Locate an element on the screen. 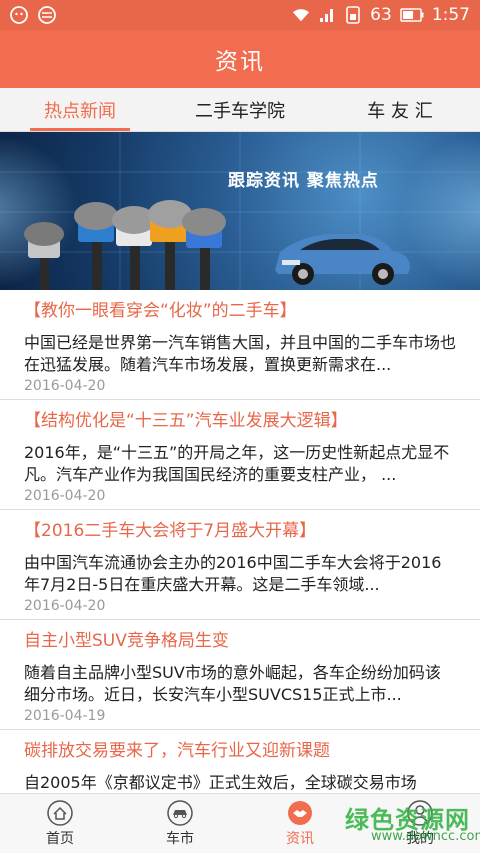 The image size is (480, 853). header-bar: 资讯 is located at coordinates (240, 59).